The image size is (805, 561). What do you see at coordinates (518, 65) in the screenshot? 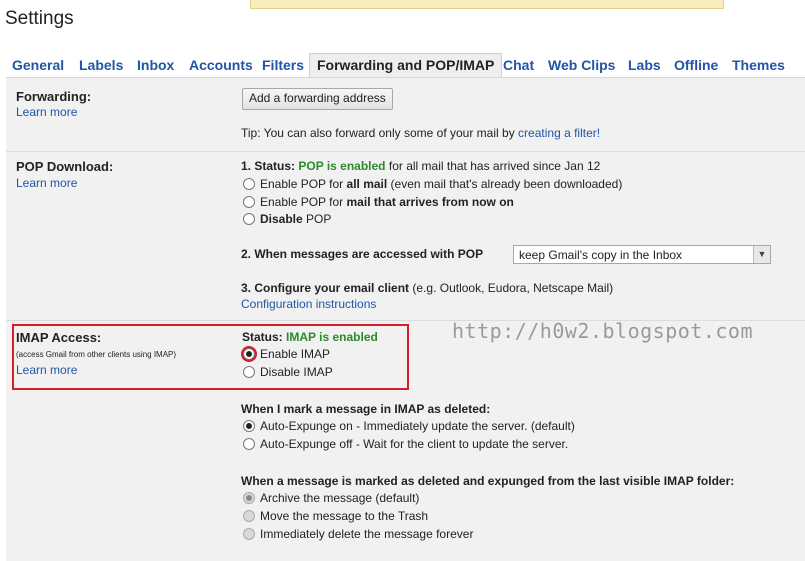
I see `tab-chat: Chat` at bounding box center [518, 65].